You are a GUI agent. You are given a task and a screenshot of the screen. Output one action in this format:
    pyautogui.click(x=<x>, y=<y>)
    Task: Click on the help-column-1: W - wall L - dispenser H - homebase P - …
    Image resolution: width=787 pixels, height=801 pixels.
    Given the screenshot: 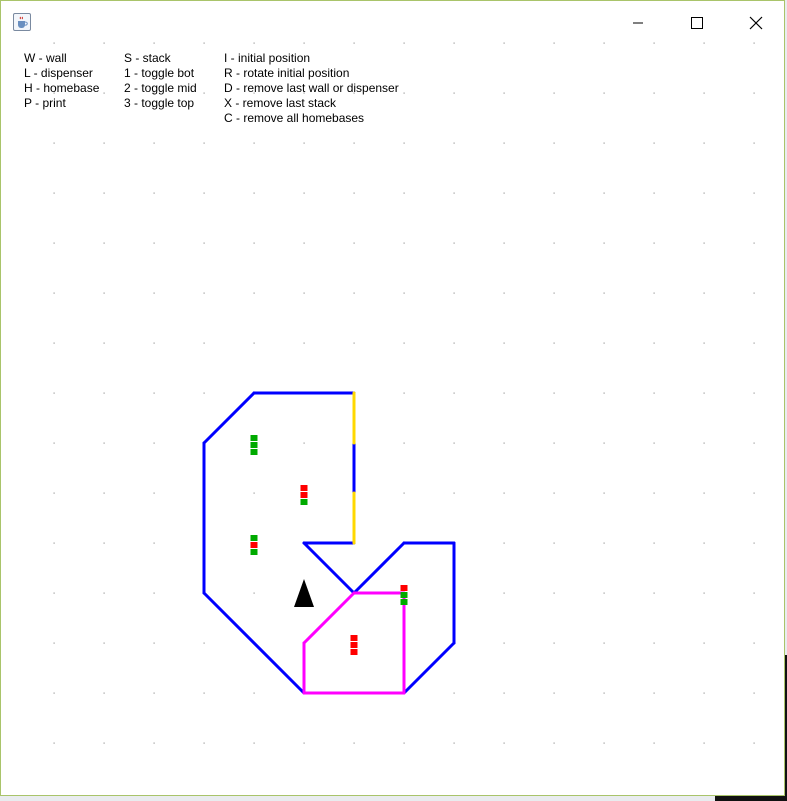 What is the action you would take?
    pyautogui.click(x=61, y=81)
    